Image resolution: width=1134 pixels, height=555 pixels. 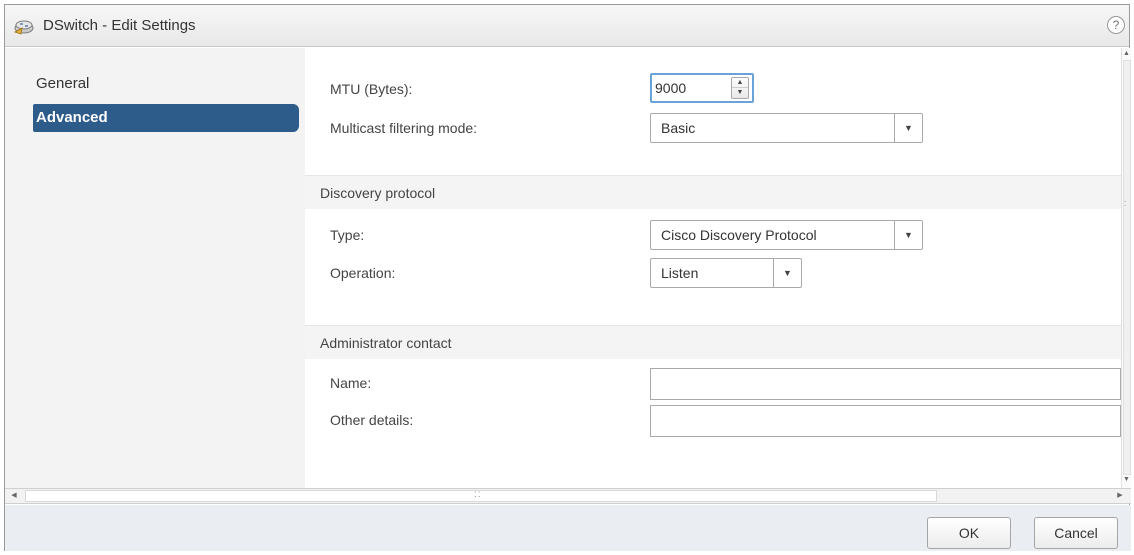 What do you see at coordinates (567, 26) in the screenshot?
I see `title-bar: DSwitch - Edit Settings ?` at bounding box center [567, 26].